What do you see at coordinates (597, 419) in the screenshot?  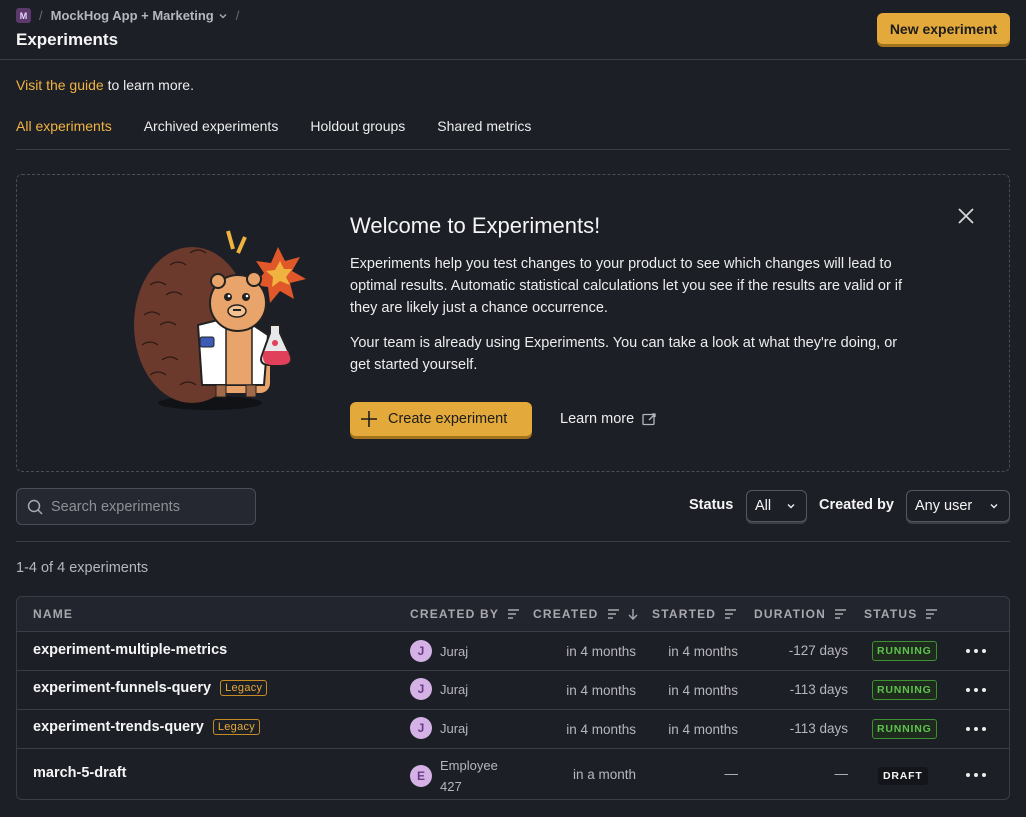 I see `learn-more-label: Learn more` at bounding box center [597, 419].